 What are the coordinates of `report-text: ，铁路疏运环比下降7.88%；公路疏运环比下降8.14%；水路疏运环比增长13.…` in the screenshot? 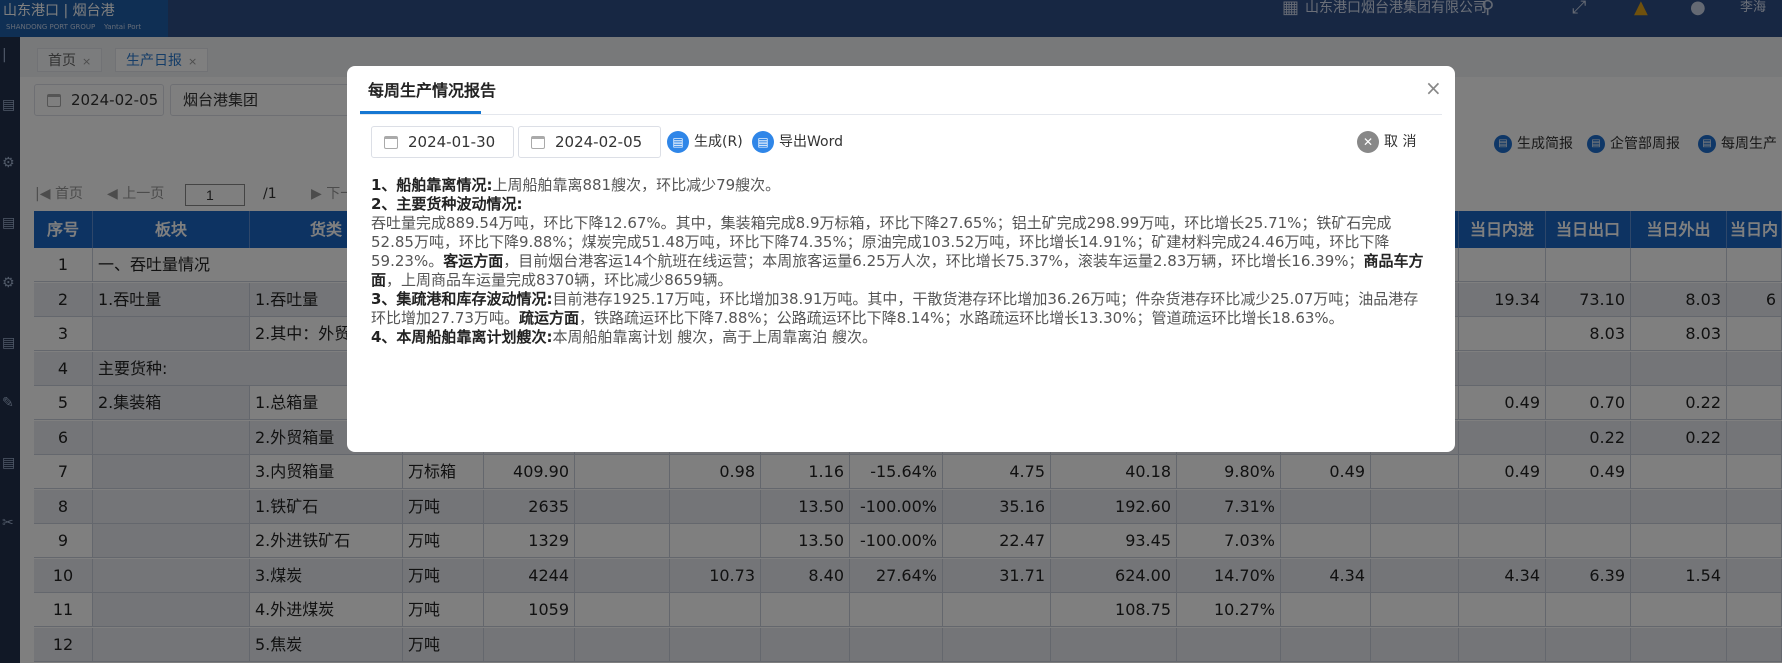 It's located at (961, 318).